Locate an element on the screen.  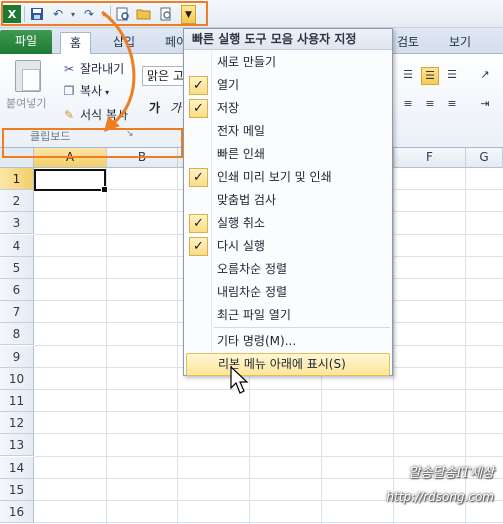
row-header-3: 3 is located at coordinates (17, 223).